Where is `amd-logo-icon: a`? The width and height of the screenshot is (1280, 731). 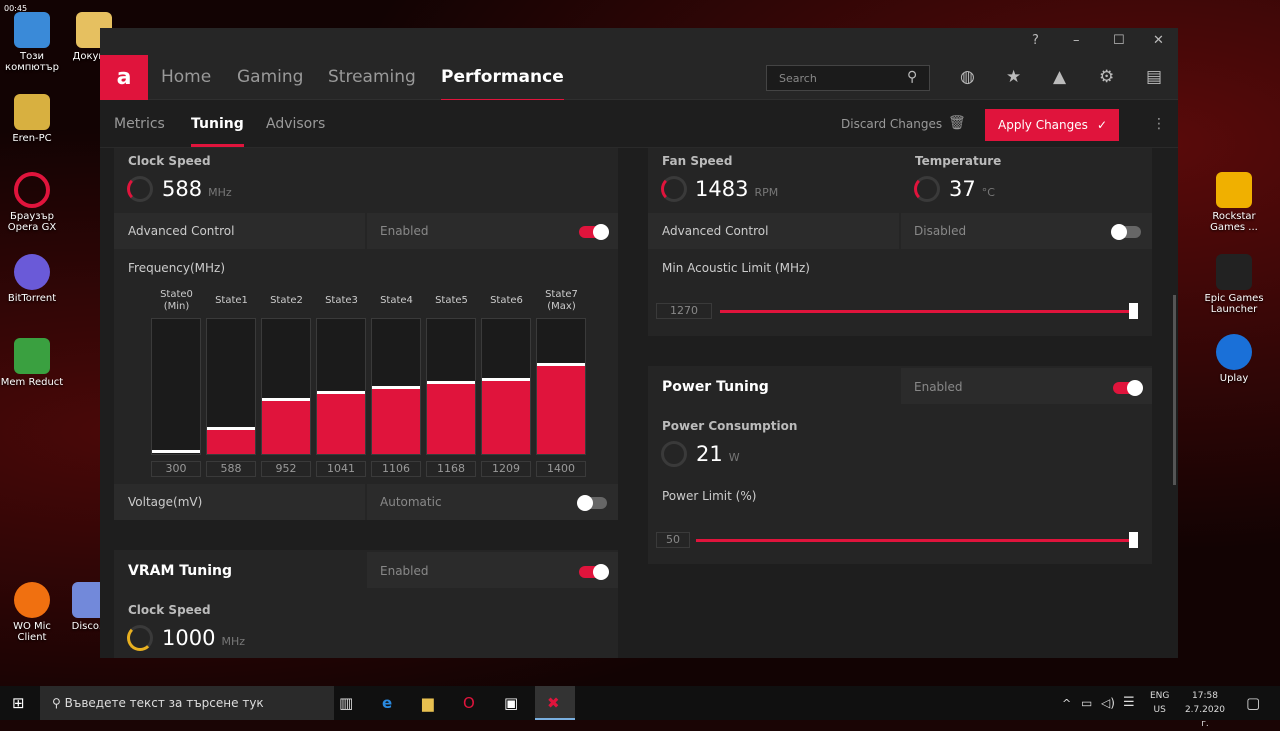 amd-logo-icon: a is located at coordinates (124, 77).